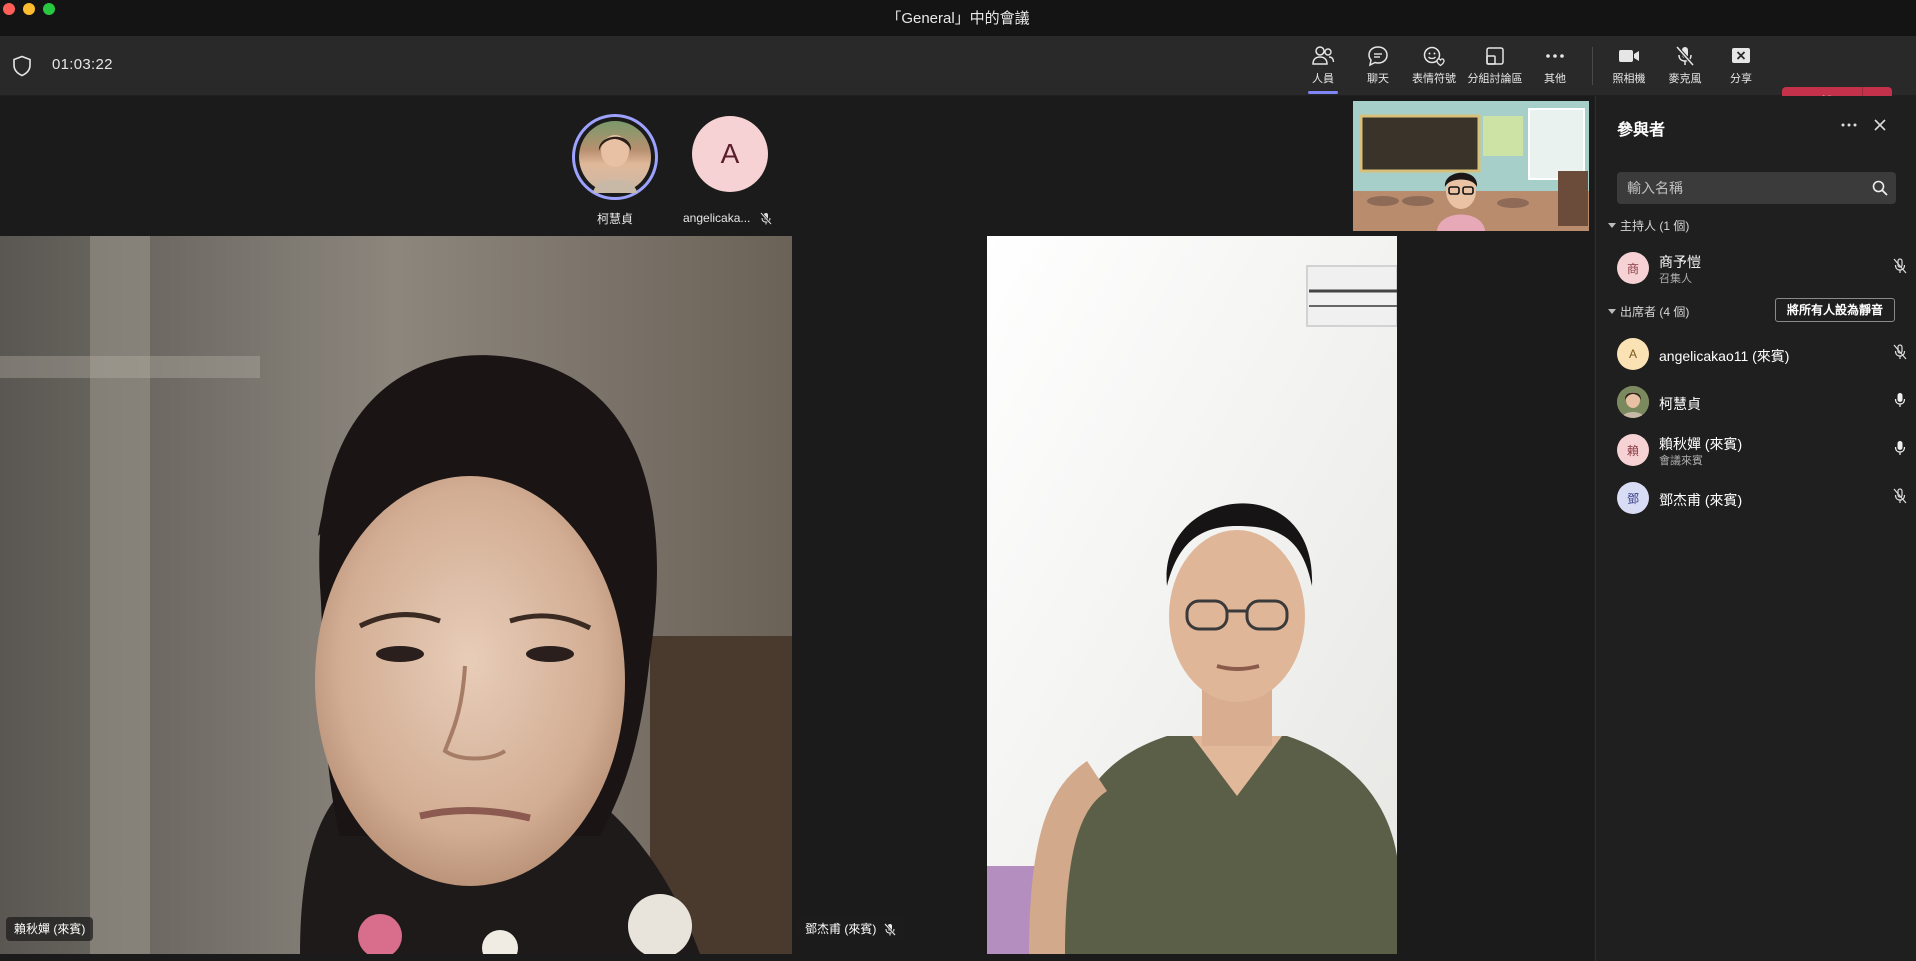 Image resolution: width=1916 pixels, height=961 pixels. What do you see at coordinates (1701, 444) in the screenshot?
I see `participant-name: 賴秋嬋 (來賓)` at bounding box center [1701, 444].